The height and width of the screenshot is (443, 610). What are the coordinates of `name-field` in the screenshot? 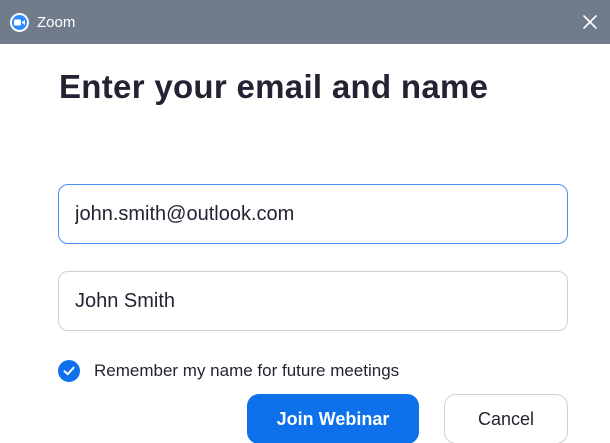 It's located at (313, 301).